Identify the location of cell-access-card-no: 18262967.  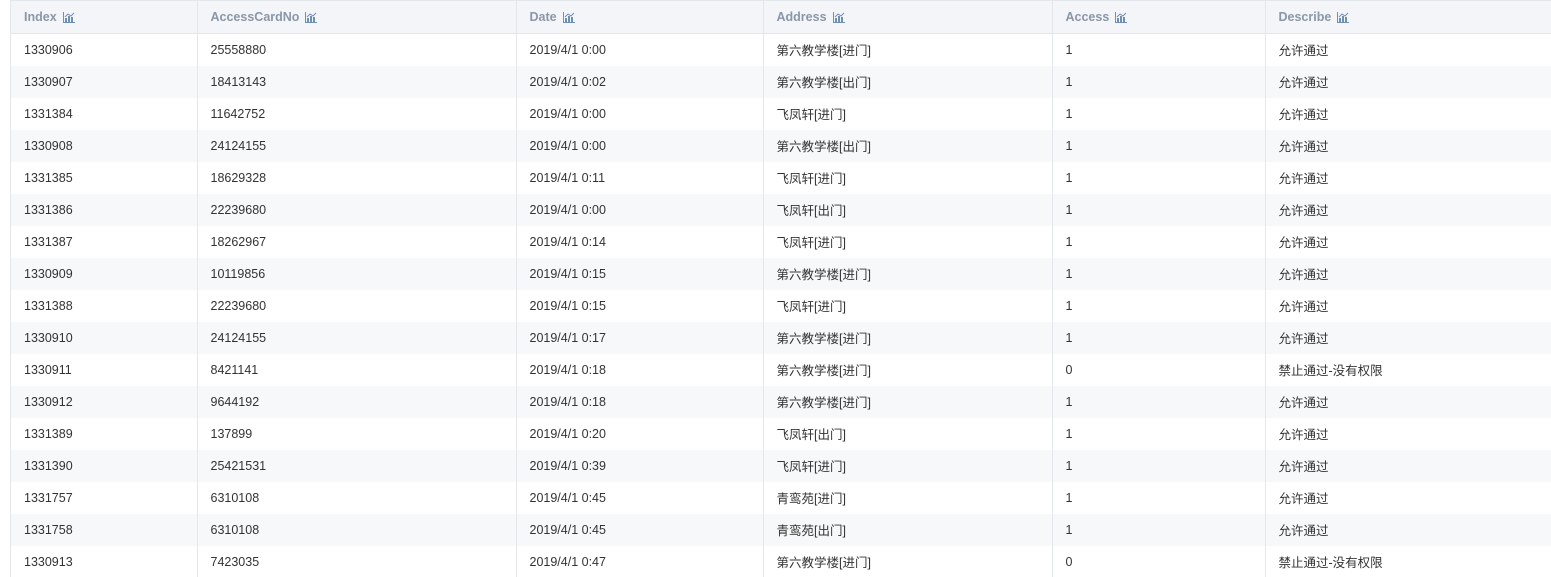
(357, 241).